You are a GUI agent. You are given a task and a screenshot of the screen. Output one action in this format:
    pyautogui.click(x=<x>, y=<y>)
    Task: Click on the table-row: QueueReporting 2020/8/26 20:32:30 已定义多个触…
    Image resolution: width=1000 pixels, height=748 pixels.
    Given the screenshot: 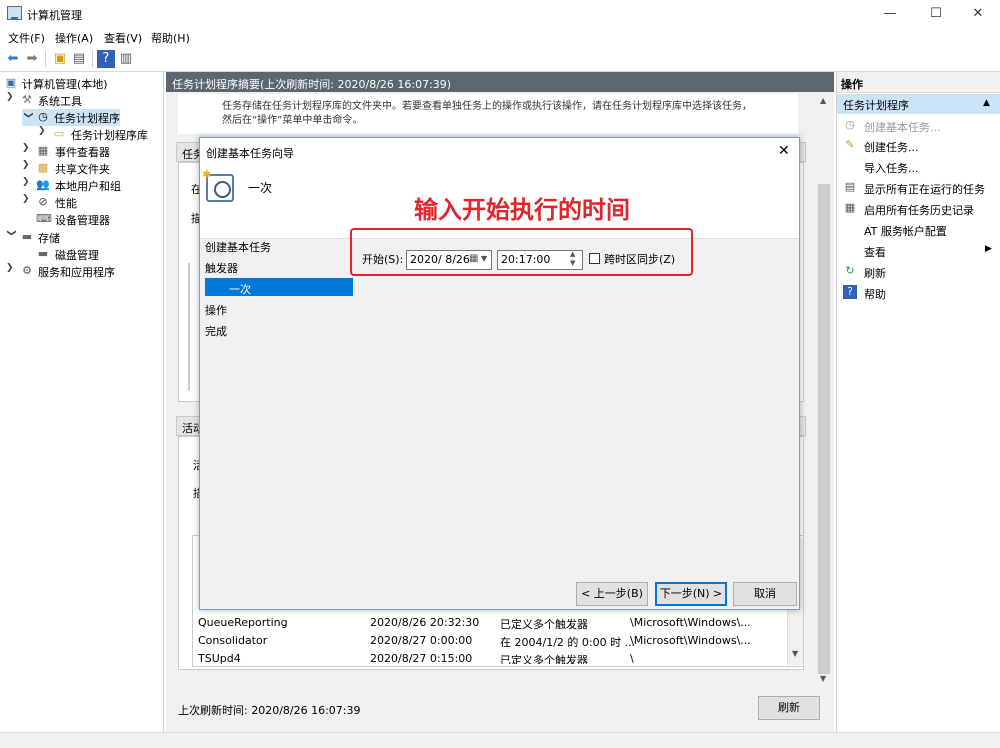 What is the action you would take?
    pyautogui.click(x=498, y=623)
    